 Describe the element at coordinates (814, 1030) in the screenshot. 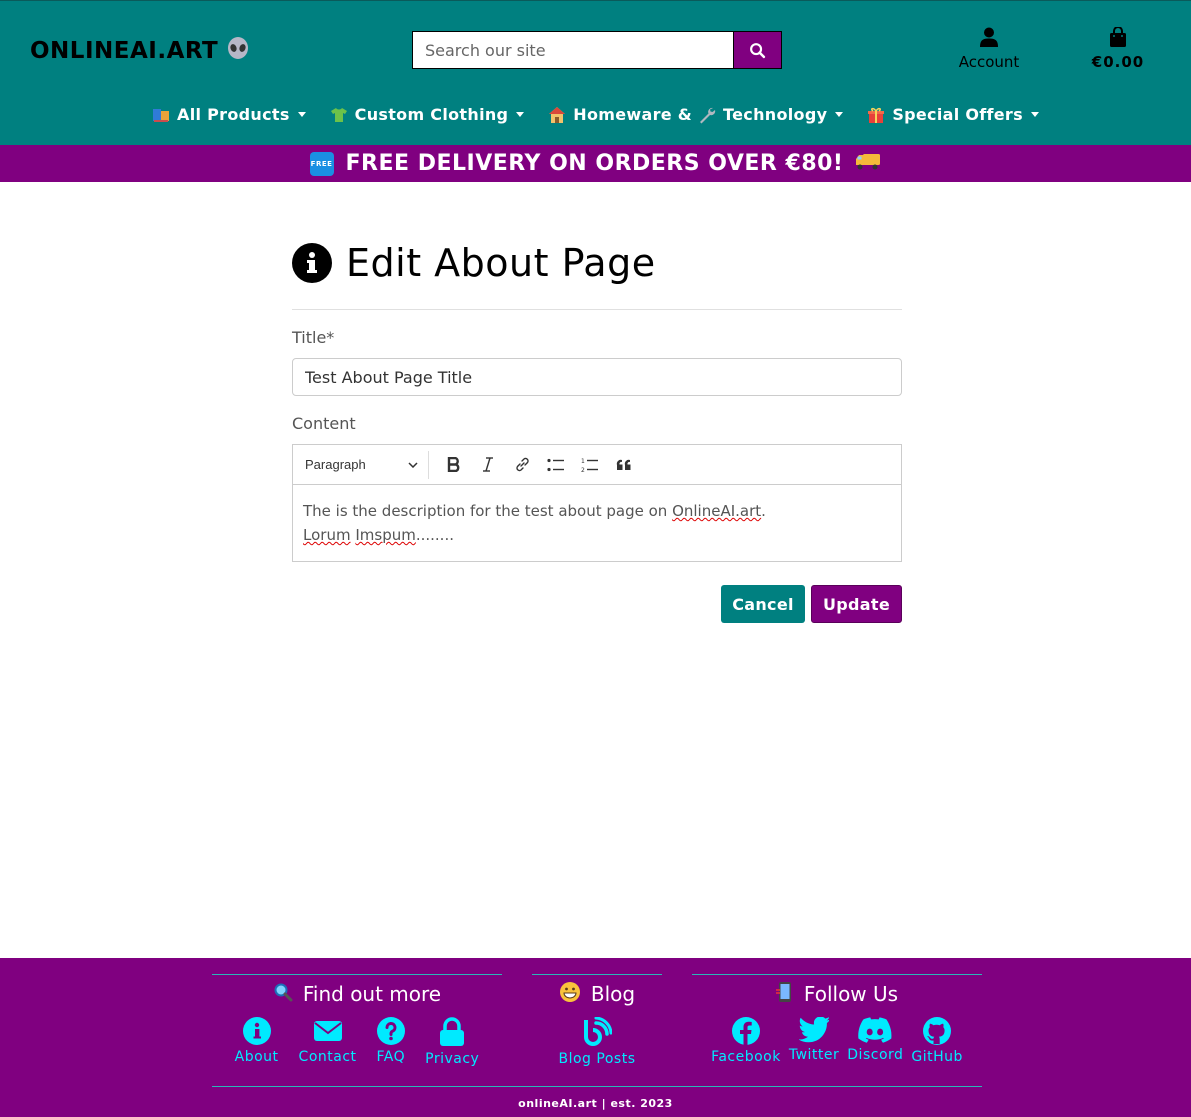

I see `twitter-icon` at that location.